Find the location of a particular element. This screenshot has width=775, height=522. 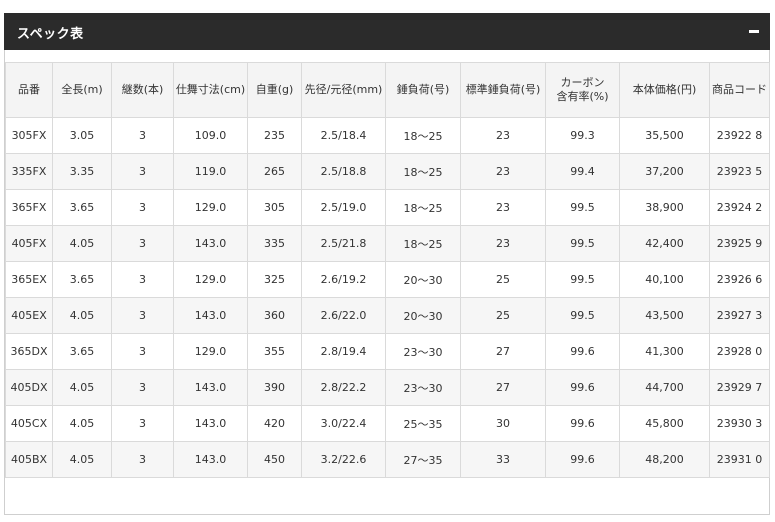

table-cell: 48,200 is located at coordinates (664, 459).